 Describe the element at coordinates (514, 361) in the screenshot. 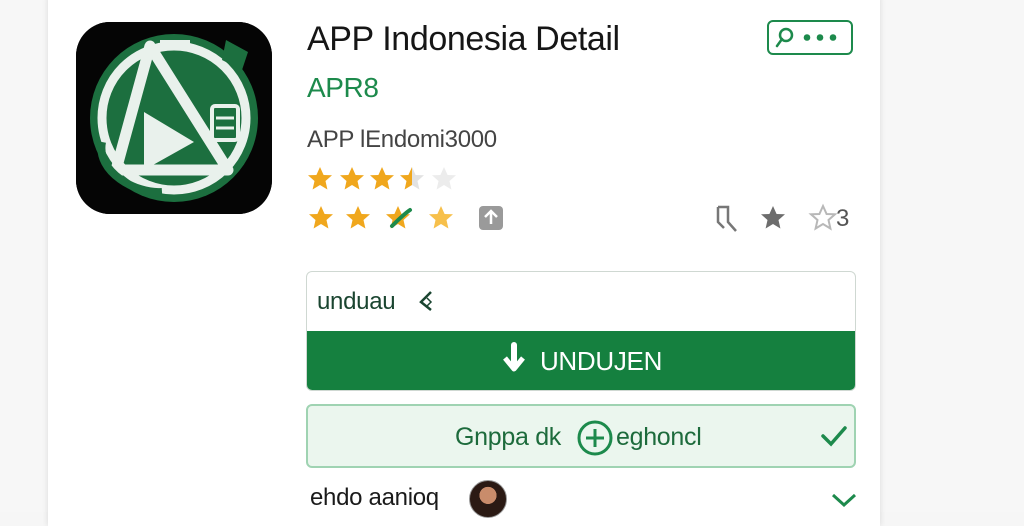

I see `download-icon` at that location.